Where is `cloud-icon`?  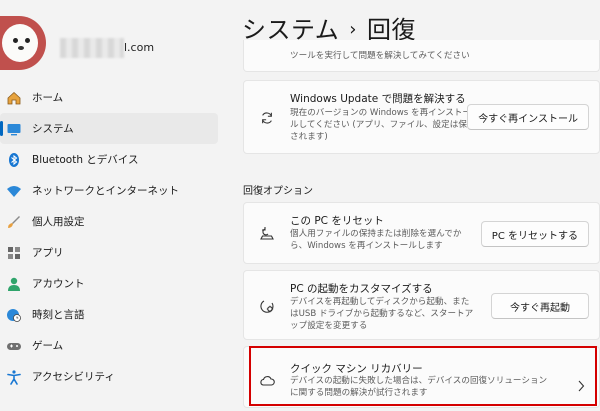 cloud-icon is located at coordinates (267, 380).